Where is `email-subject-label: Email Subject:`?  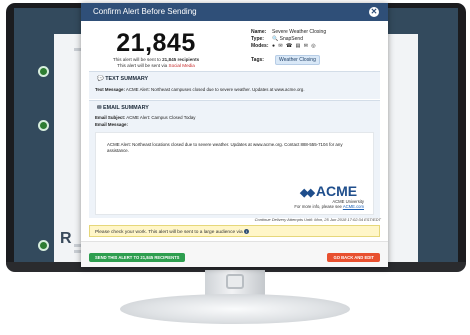
email-subject-label: Email Subject: is located at coordinates (110, 117).